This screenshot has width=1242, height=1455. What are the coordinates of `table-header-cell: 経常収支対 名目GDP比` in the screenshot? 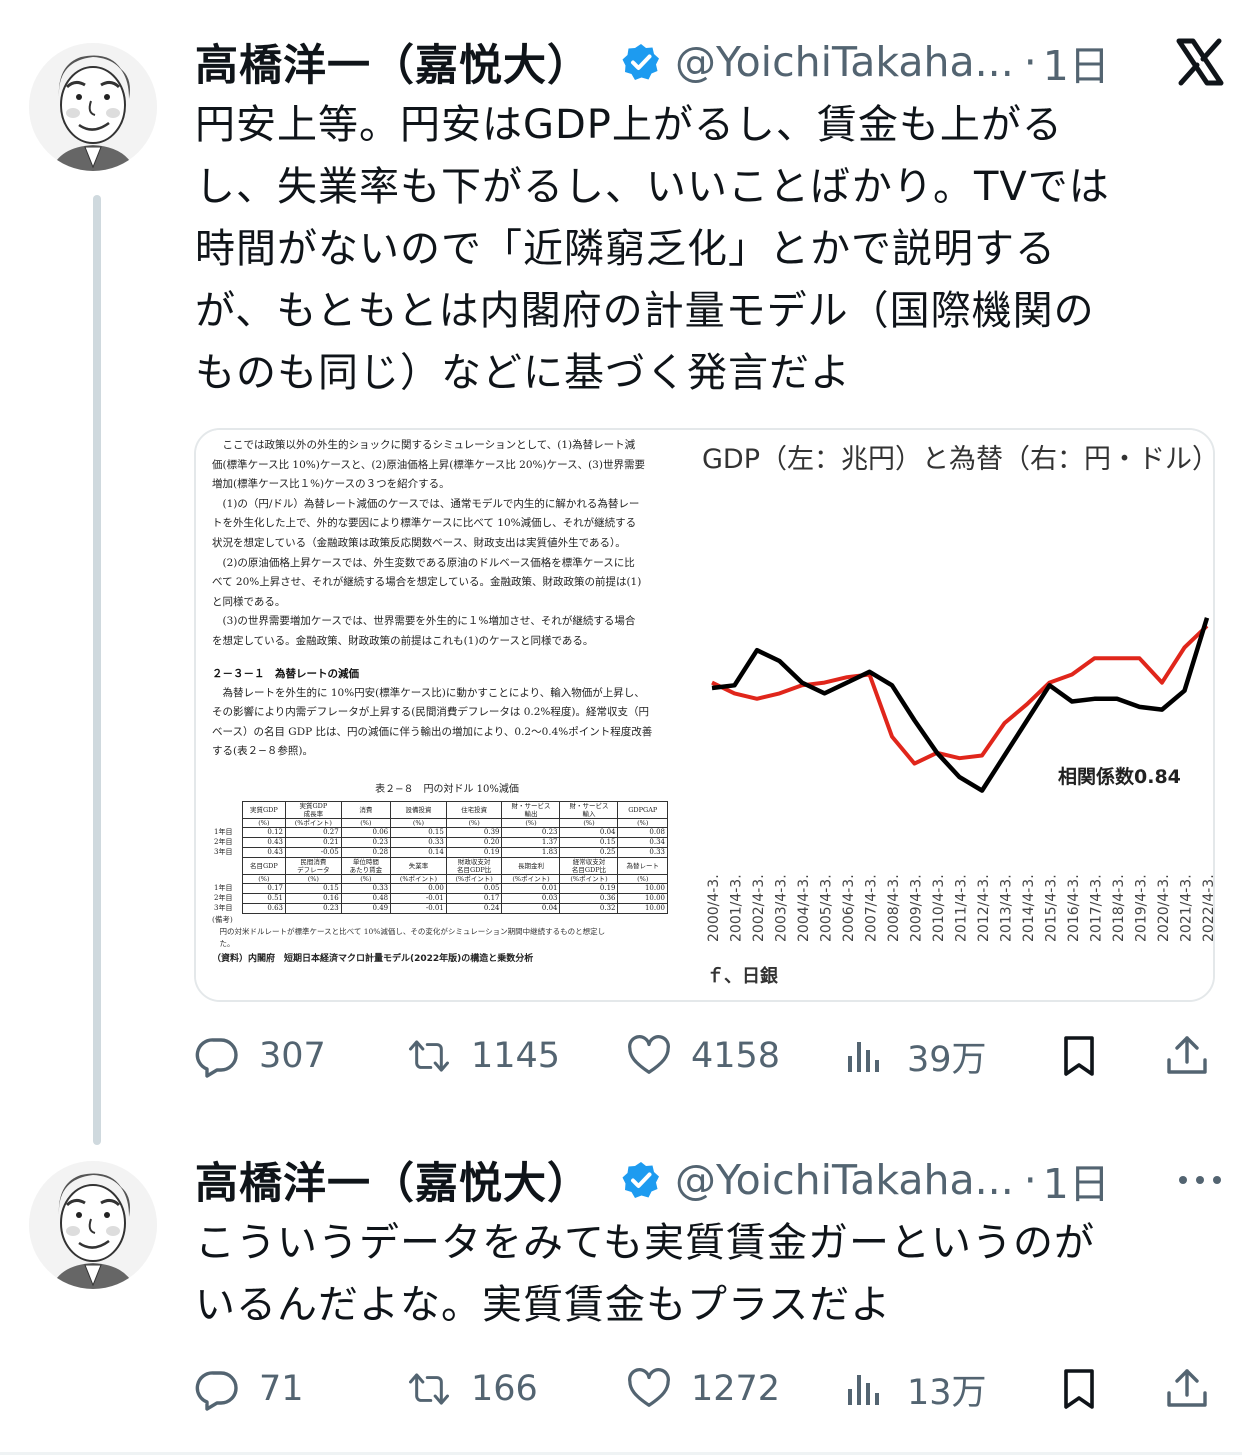 It's located at (589, 865).